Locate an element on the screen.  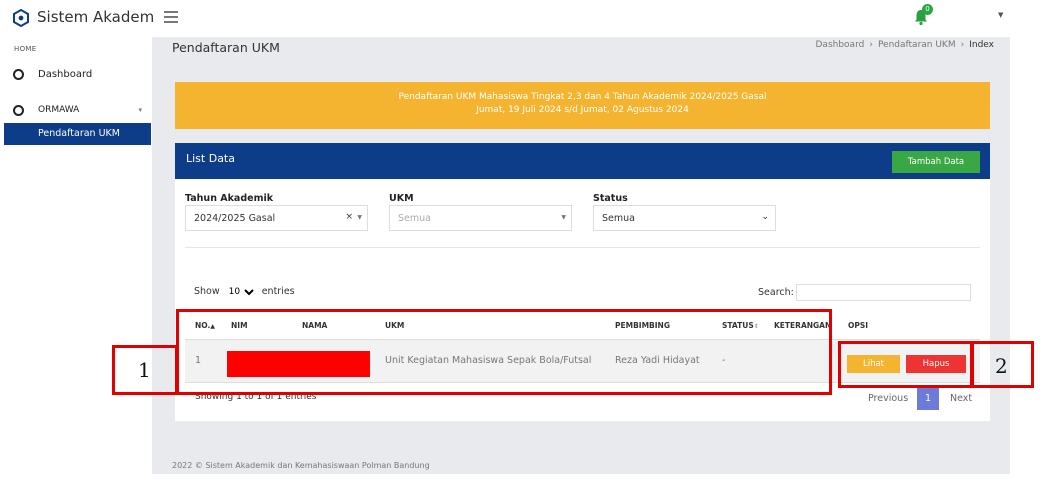
tahun-akademik-value: 2024/2025 Gasal is located at coordinates (235, 218).